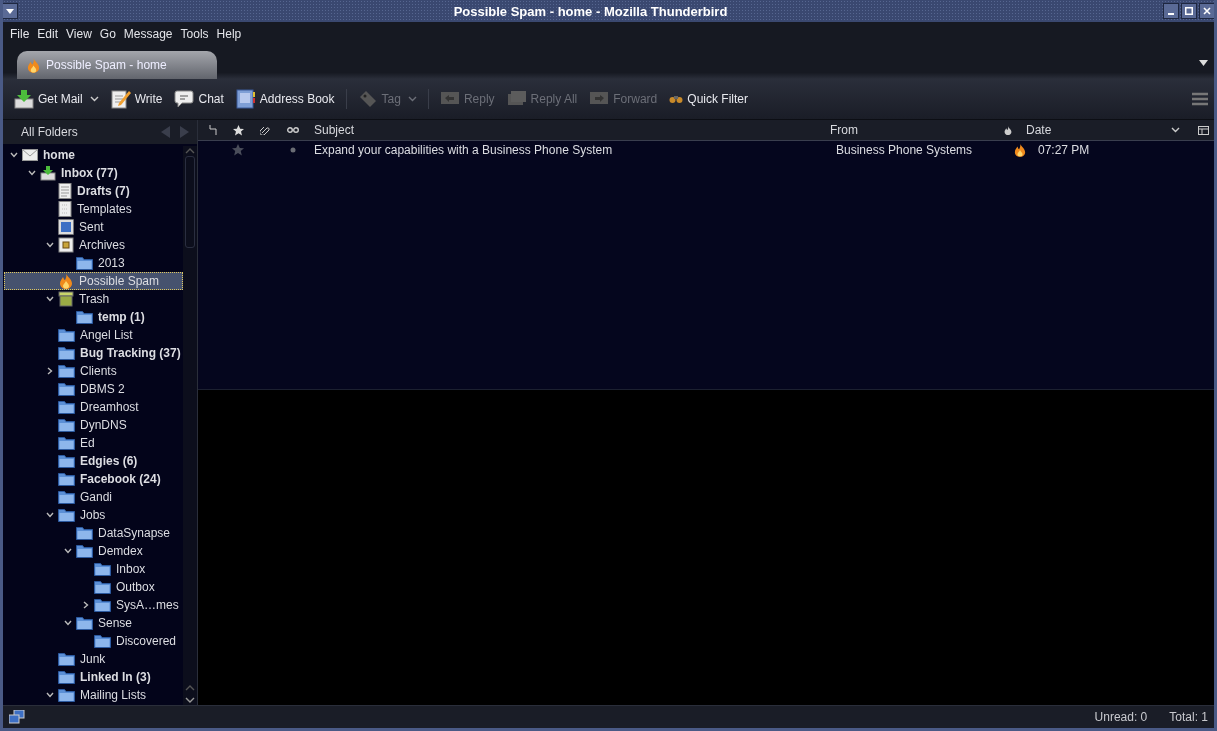 This screenshot has height=731, width=1217. I want to click on folder-item: Linked In (3), so click(93, 677).